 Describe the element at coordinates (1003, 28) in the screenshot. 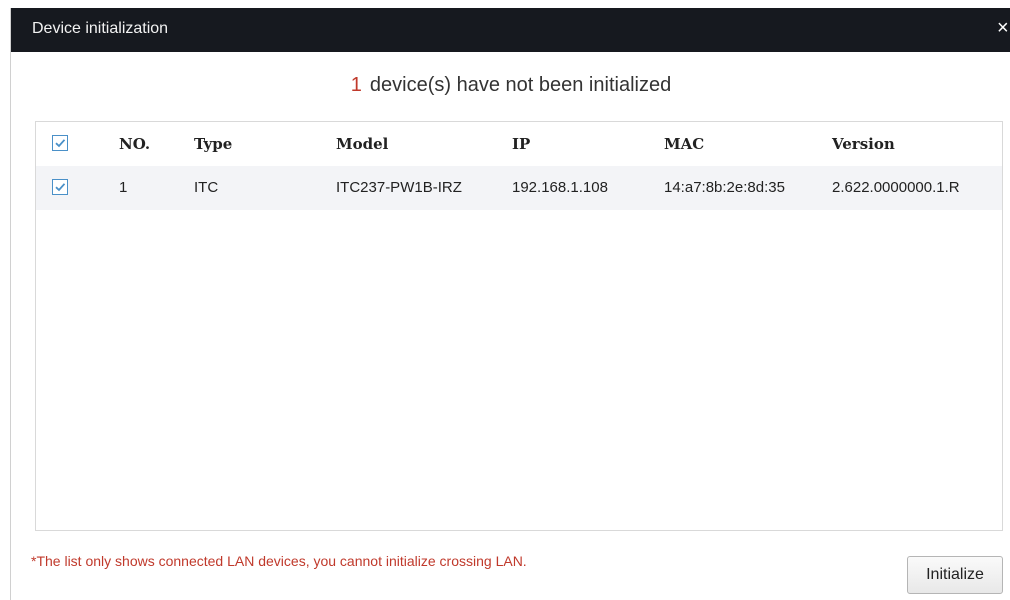

I see `close-icon: ×` at that location.